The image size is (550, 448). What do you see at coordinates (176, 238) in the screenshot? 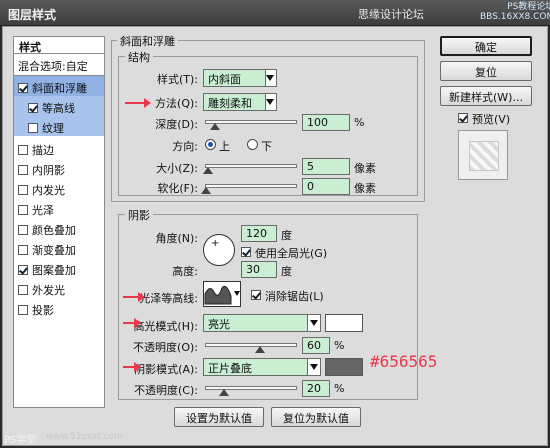
I see `angle-label: 角度(N):` at bounding box center [176, 238].